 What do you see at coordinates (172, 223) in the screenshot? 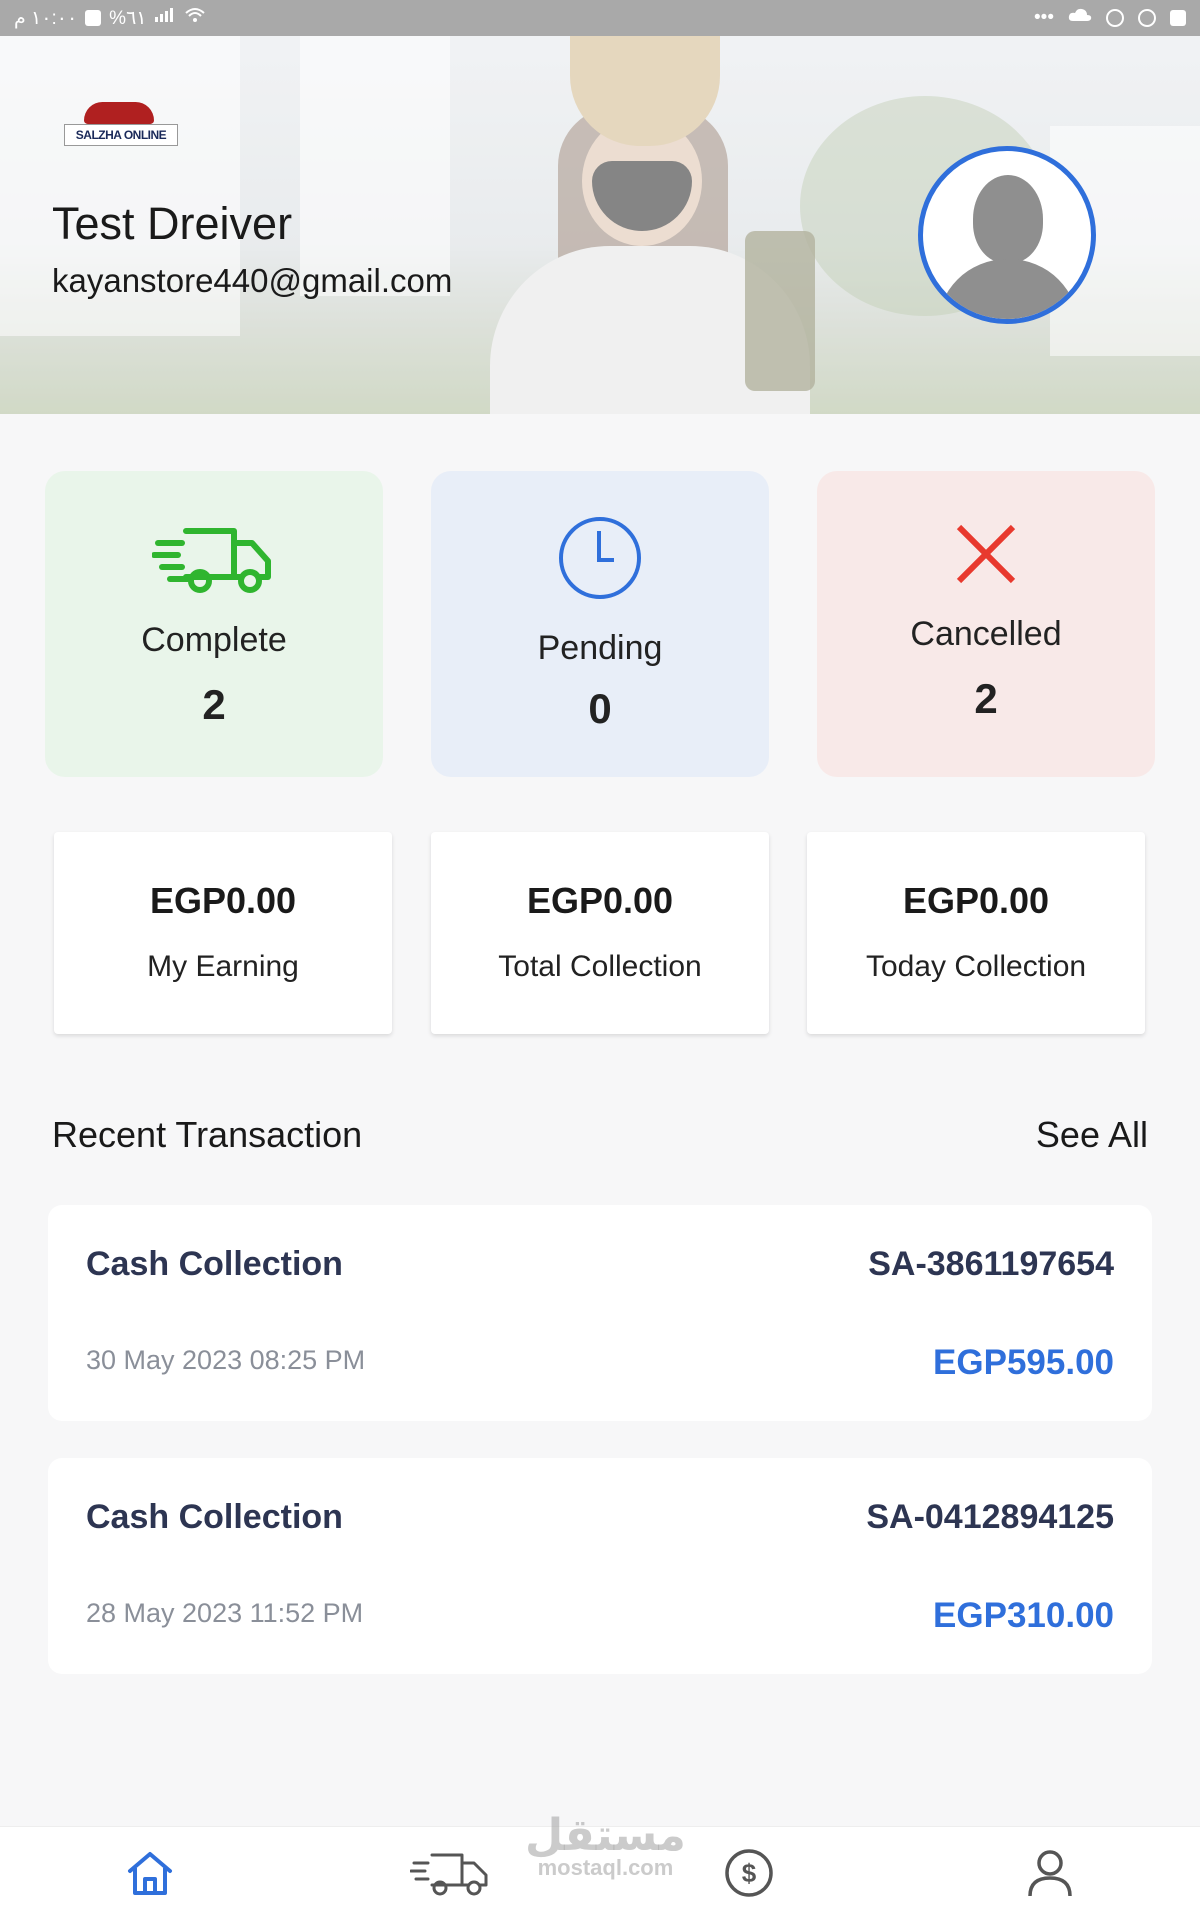
I see `driver-name: Test Dreiver` at bounding box center [172, 223].